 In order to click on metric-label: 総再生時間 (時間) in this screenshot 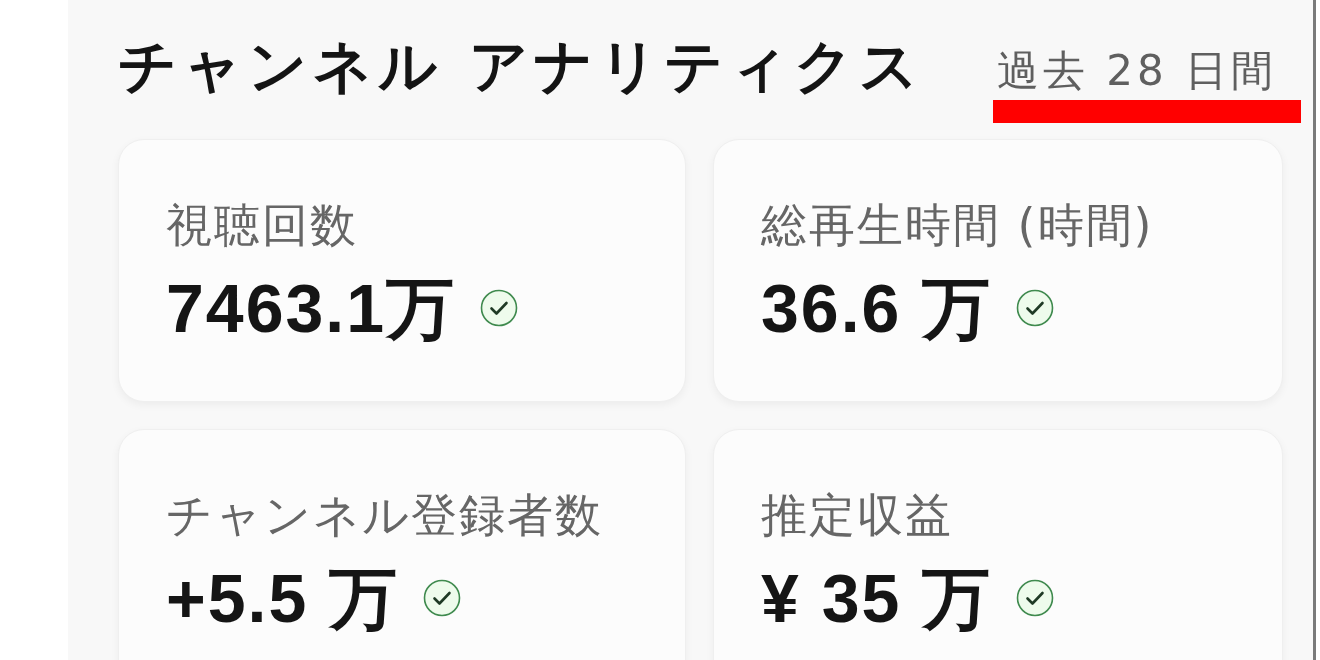, I will do `click(957, 226)`.